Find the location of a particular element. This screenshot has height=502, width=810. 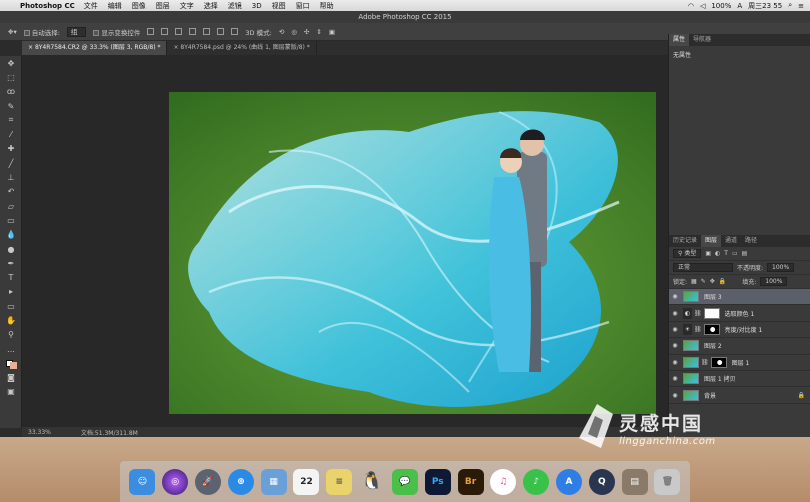

battery-percent: 100% is located at coordinates (721, 6).